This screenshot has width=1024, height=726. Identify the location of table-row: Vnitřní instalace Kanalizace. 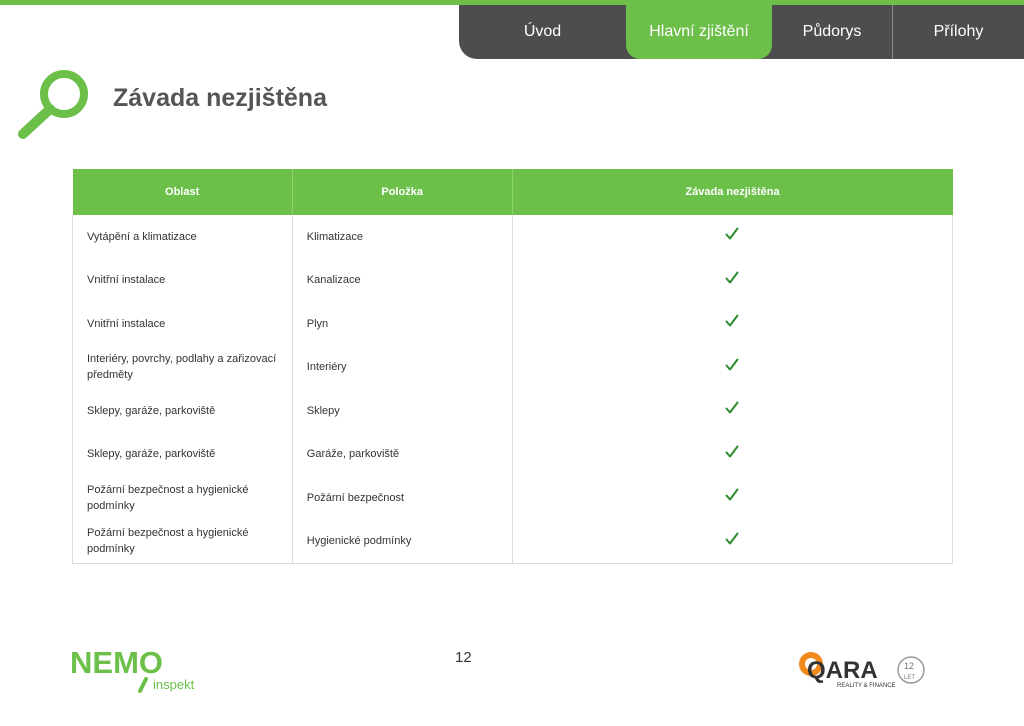
(513, 280).